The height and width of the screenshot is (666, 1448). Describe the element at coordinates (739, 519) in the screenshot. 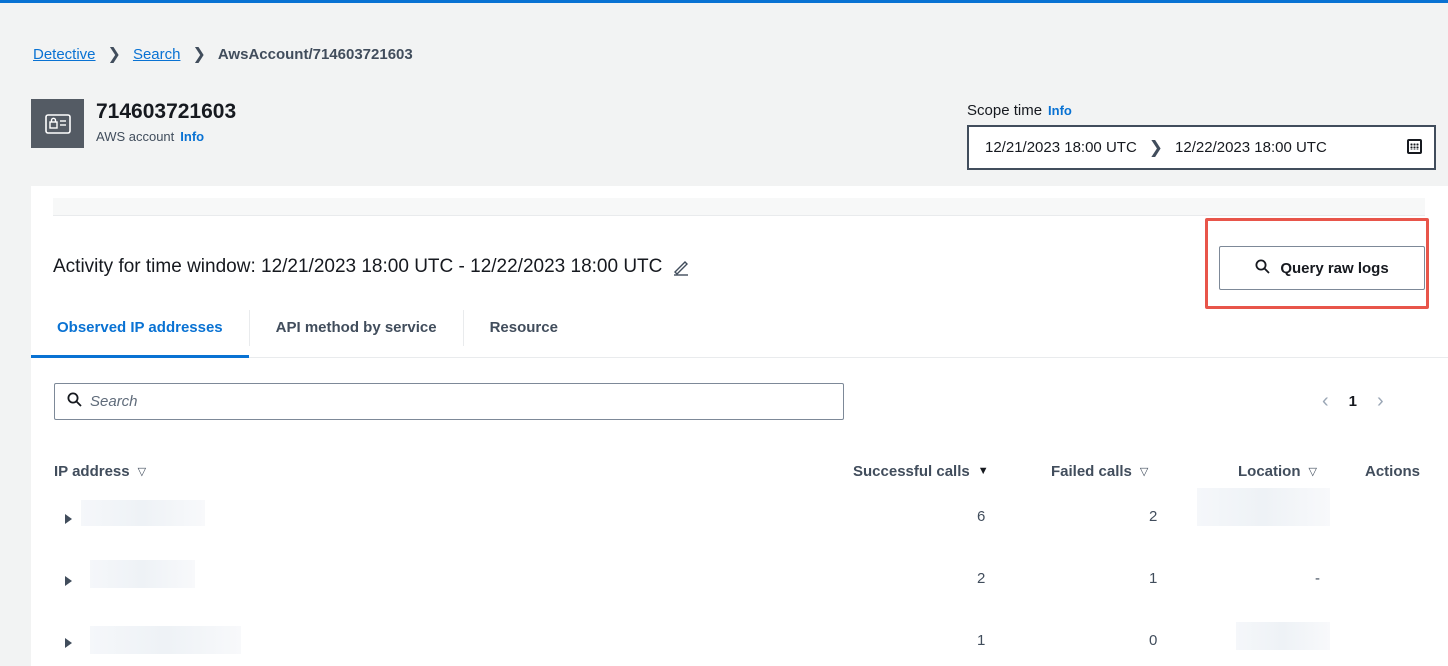

I see `table-row: 6 2` at that location.